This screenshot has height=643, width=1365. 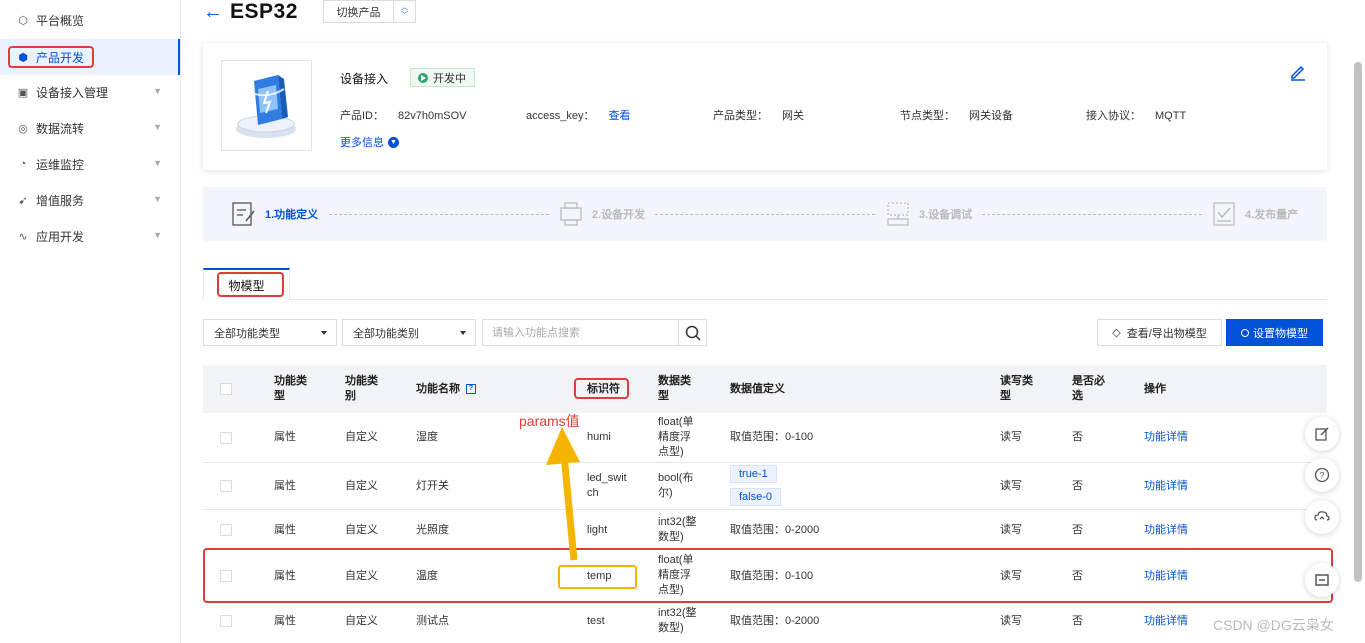 What do you see at coordinates (250, 284) in the screenshot?
I see `annotation-highlight-tab` at bounding box center [250, 284].